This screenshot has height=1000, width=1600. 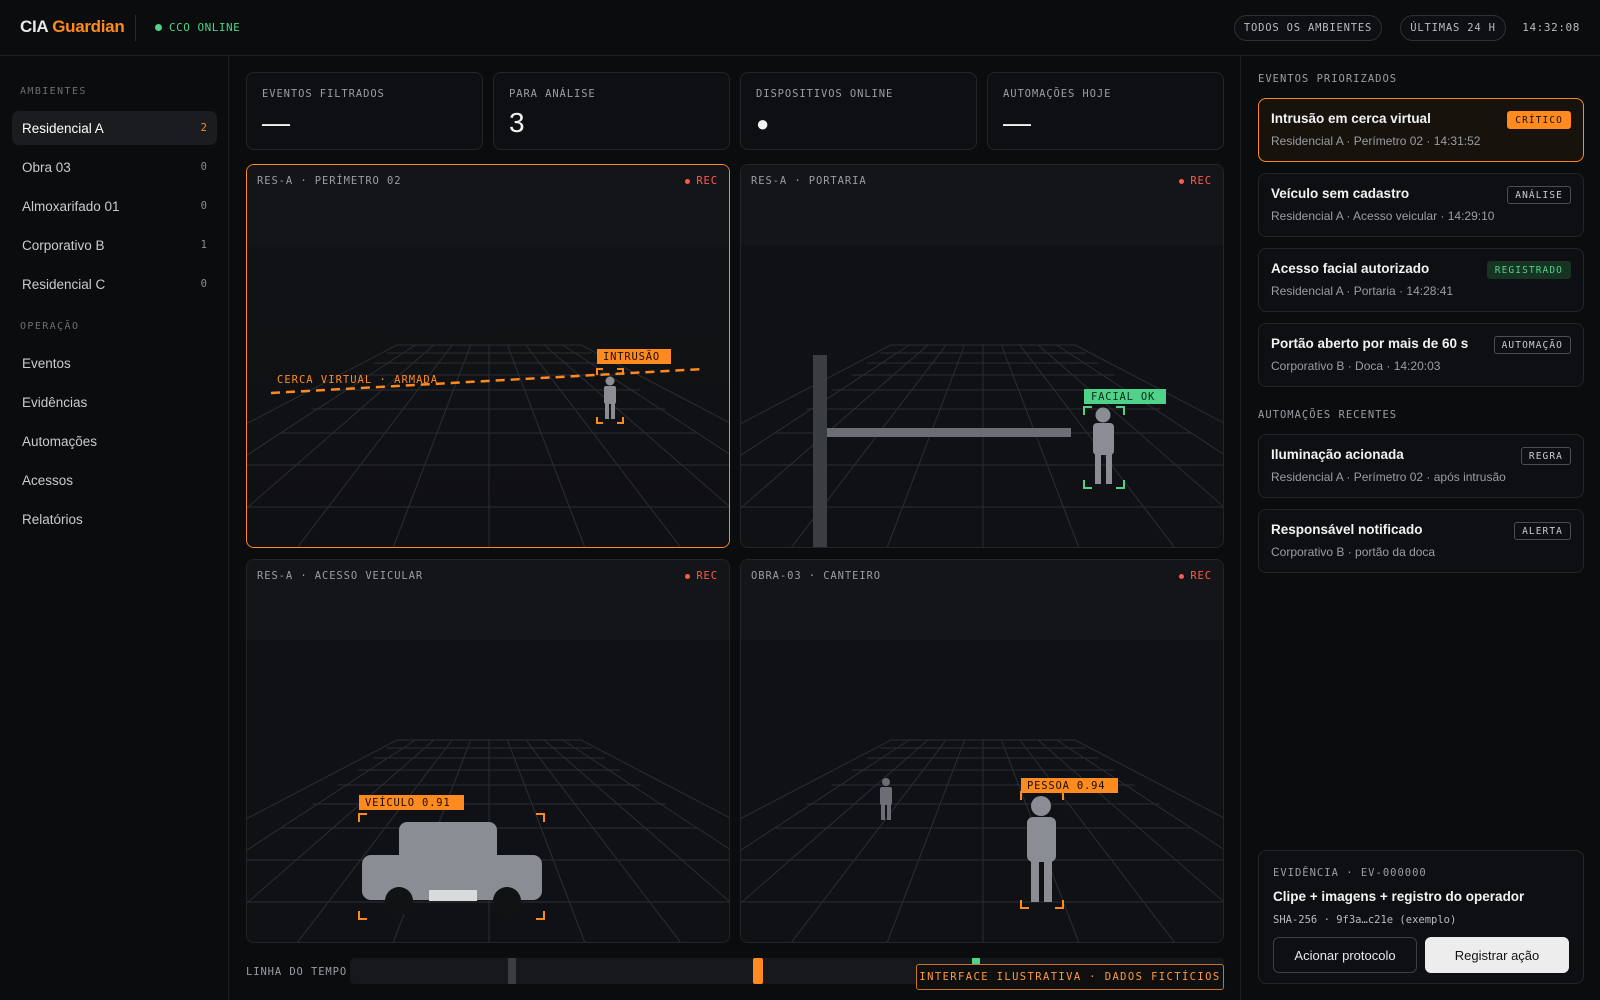 I want to click on sidebar-item-label: Residencial A, so click(x=63, y=128).